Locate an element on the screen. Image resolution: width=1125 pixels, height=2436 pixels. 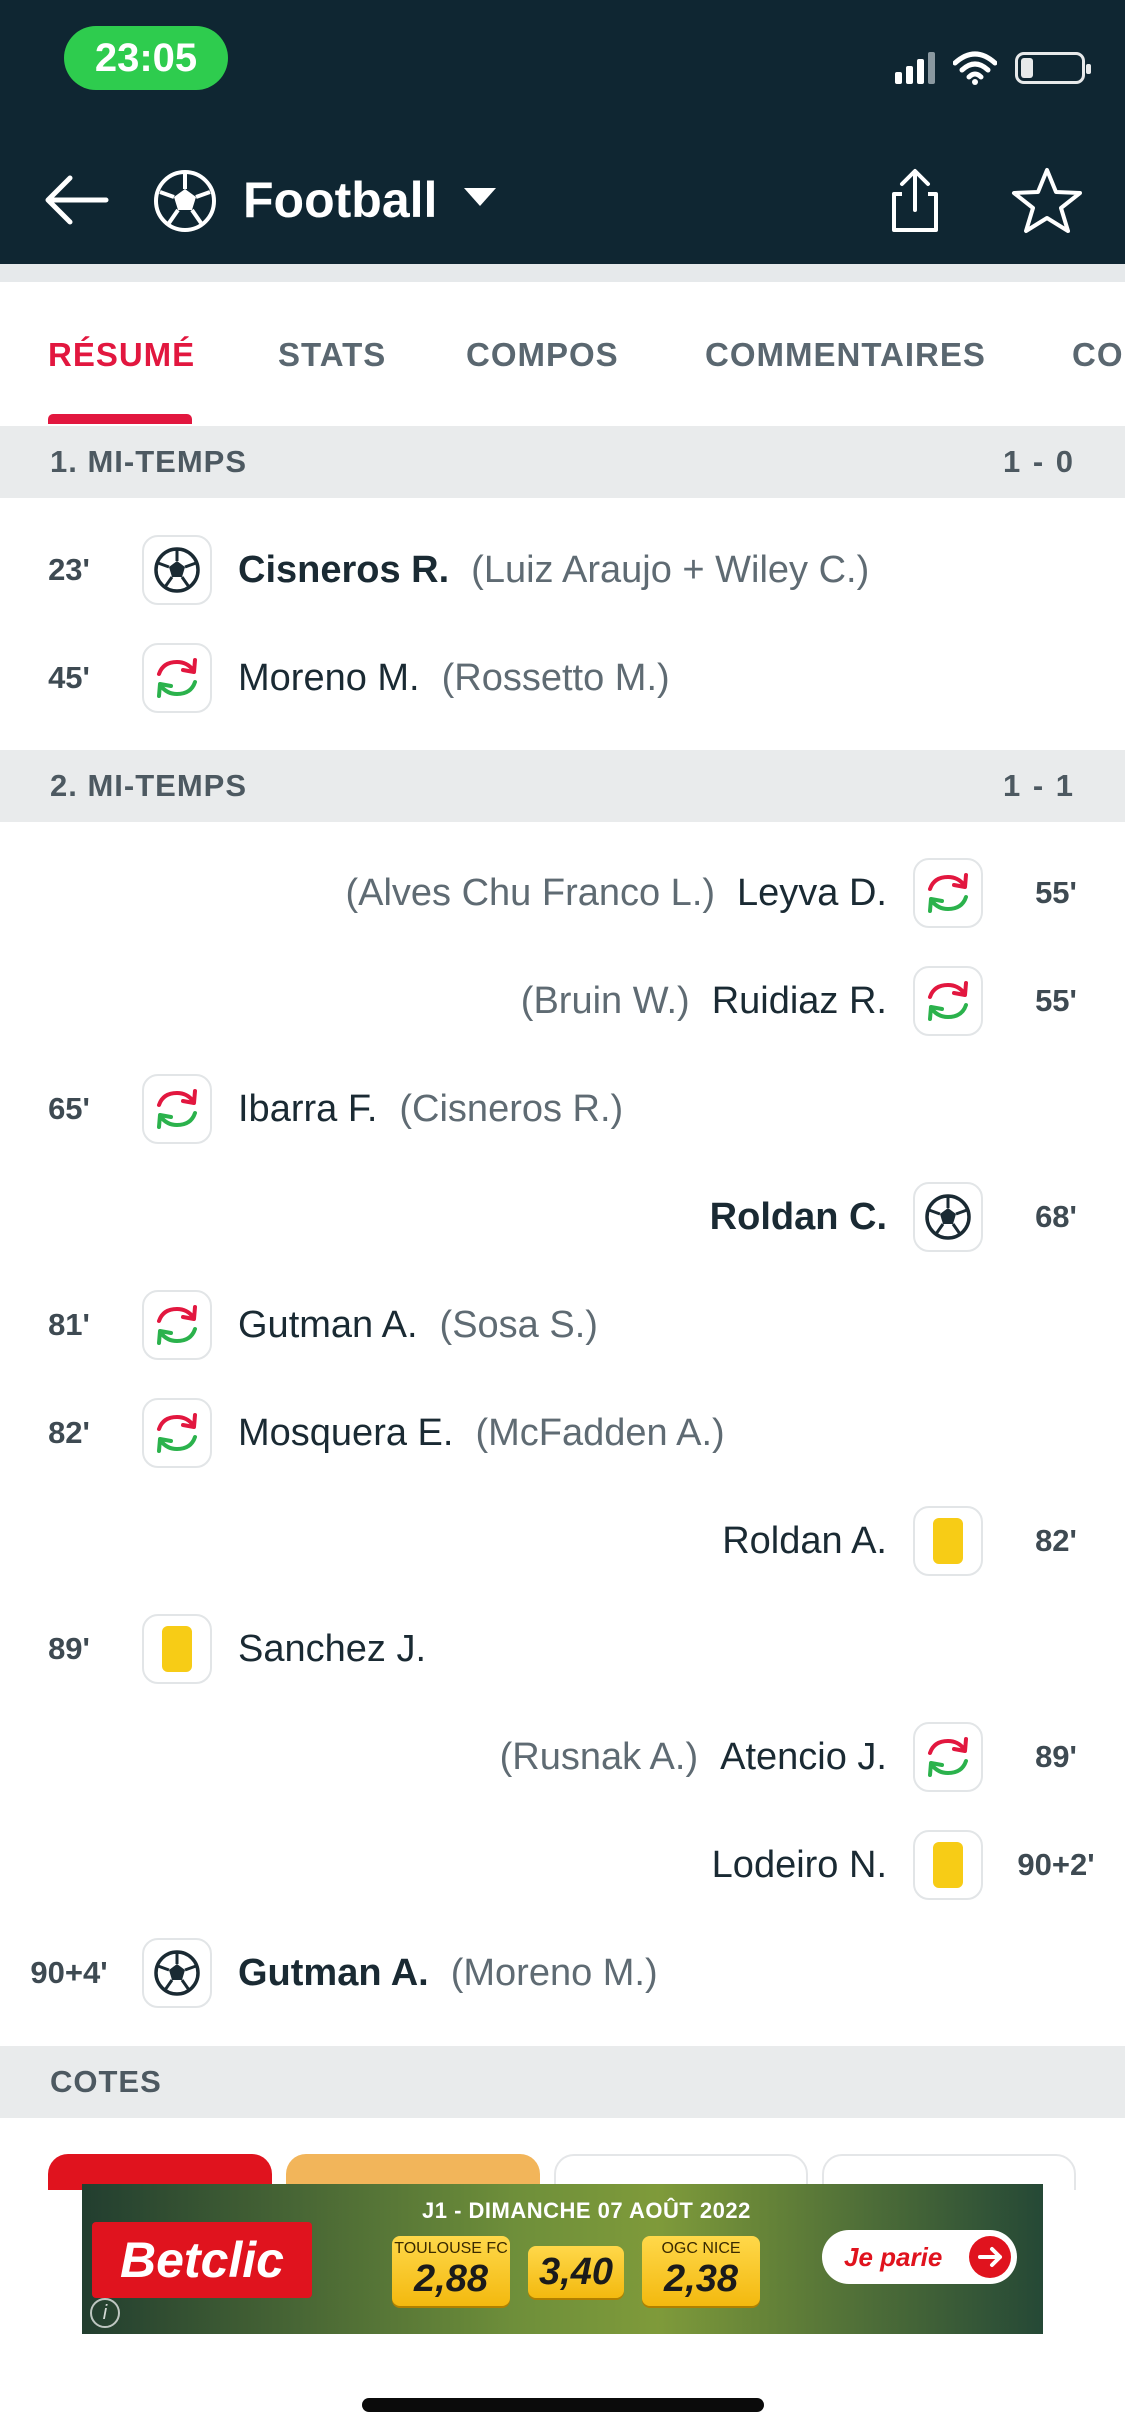
incident-minute: 90+4' is located at coordinates (69, 1972).